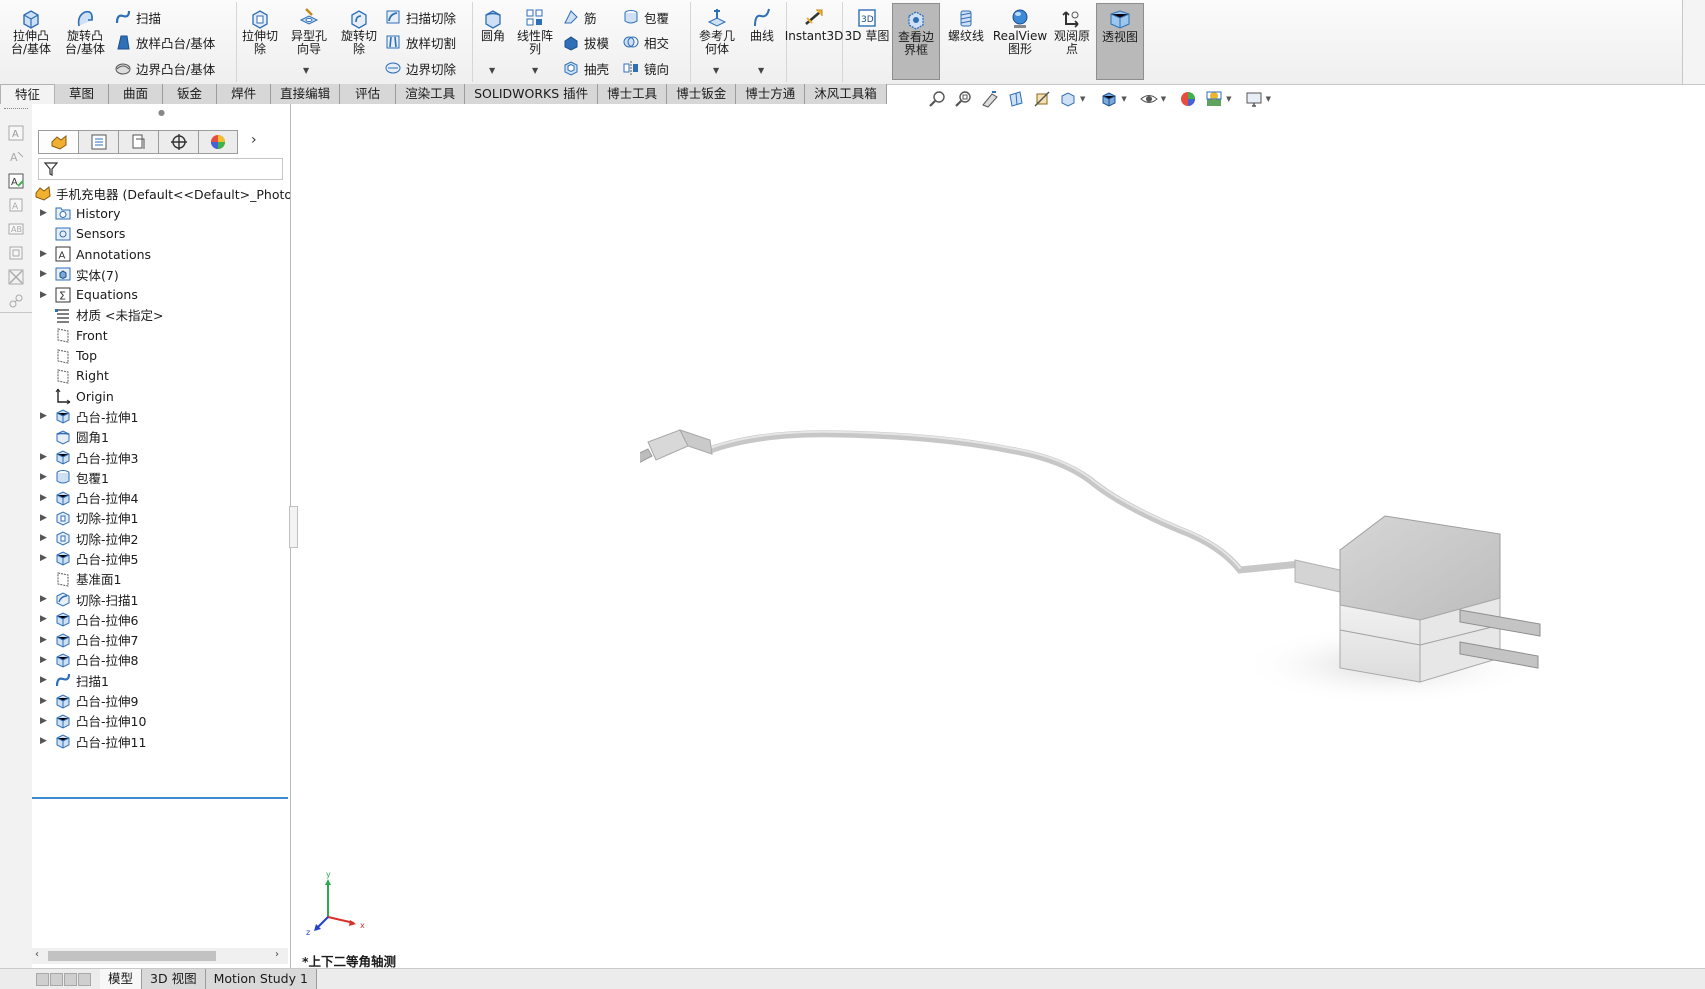 The image size is (1705, 989). Describe the element at coordinates (160, 956) in the screenshot. I see `tree-horizontal-scrollbar: ‹ ›` at that location.